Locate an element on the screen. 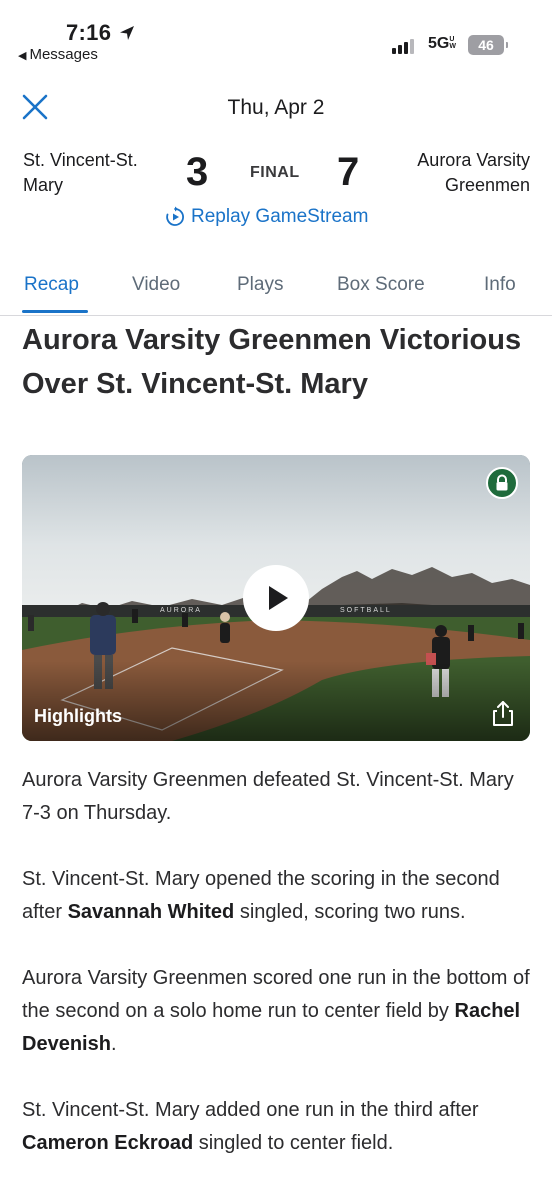 This screenshot has height=1200, width=552. play-icon is located at coordinates (278, 598).